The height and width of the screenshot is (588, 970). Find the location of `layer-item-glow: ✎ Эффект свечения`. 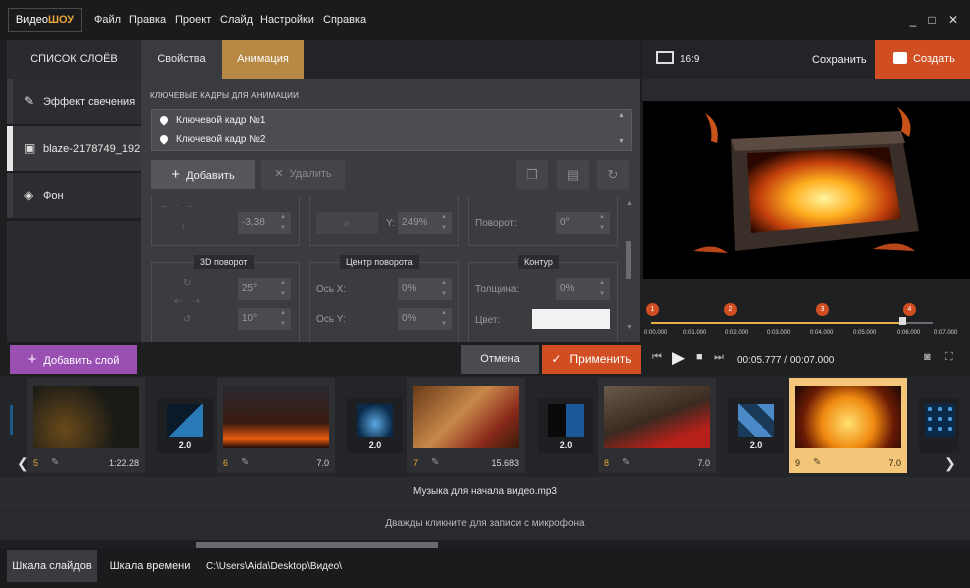

layer-item-glow: ✎ Эффект свечения is located at coordinates (74, 102).